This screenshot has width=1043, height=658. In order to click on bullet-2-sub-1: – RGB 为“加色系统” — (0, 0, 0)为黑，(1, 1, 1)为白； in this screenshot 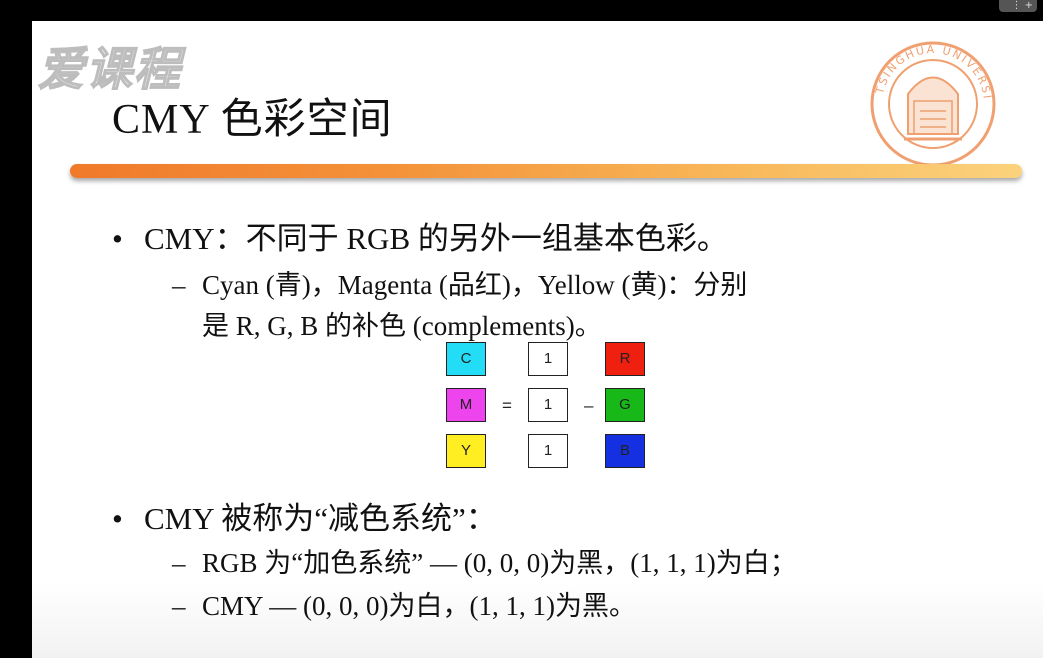, I will do `click(484, 560)`.